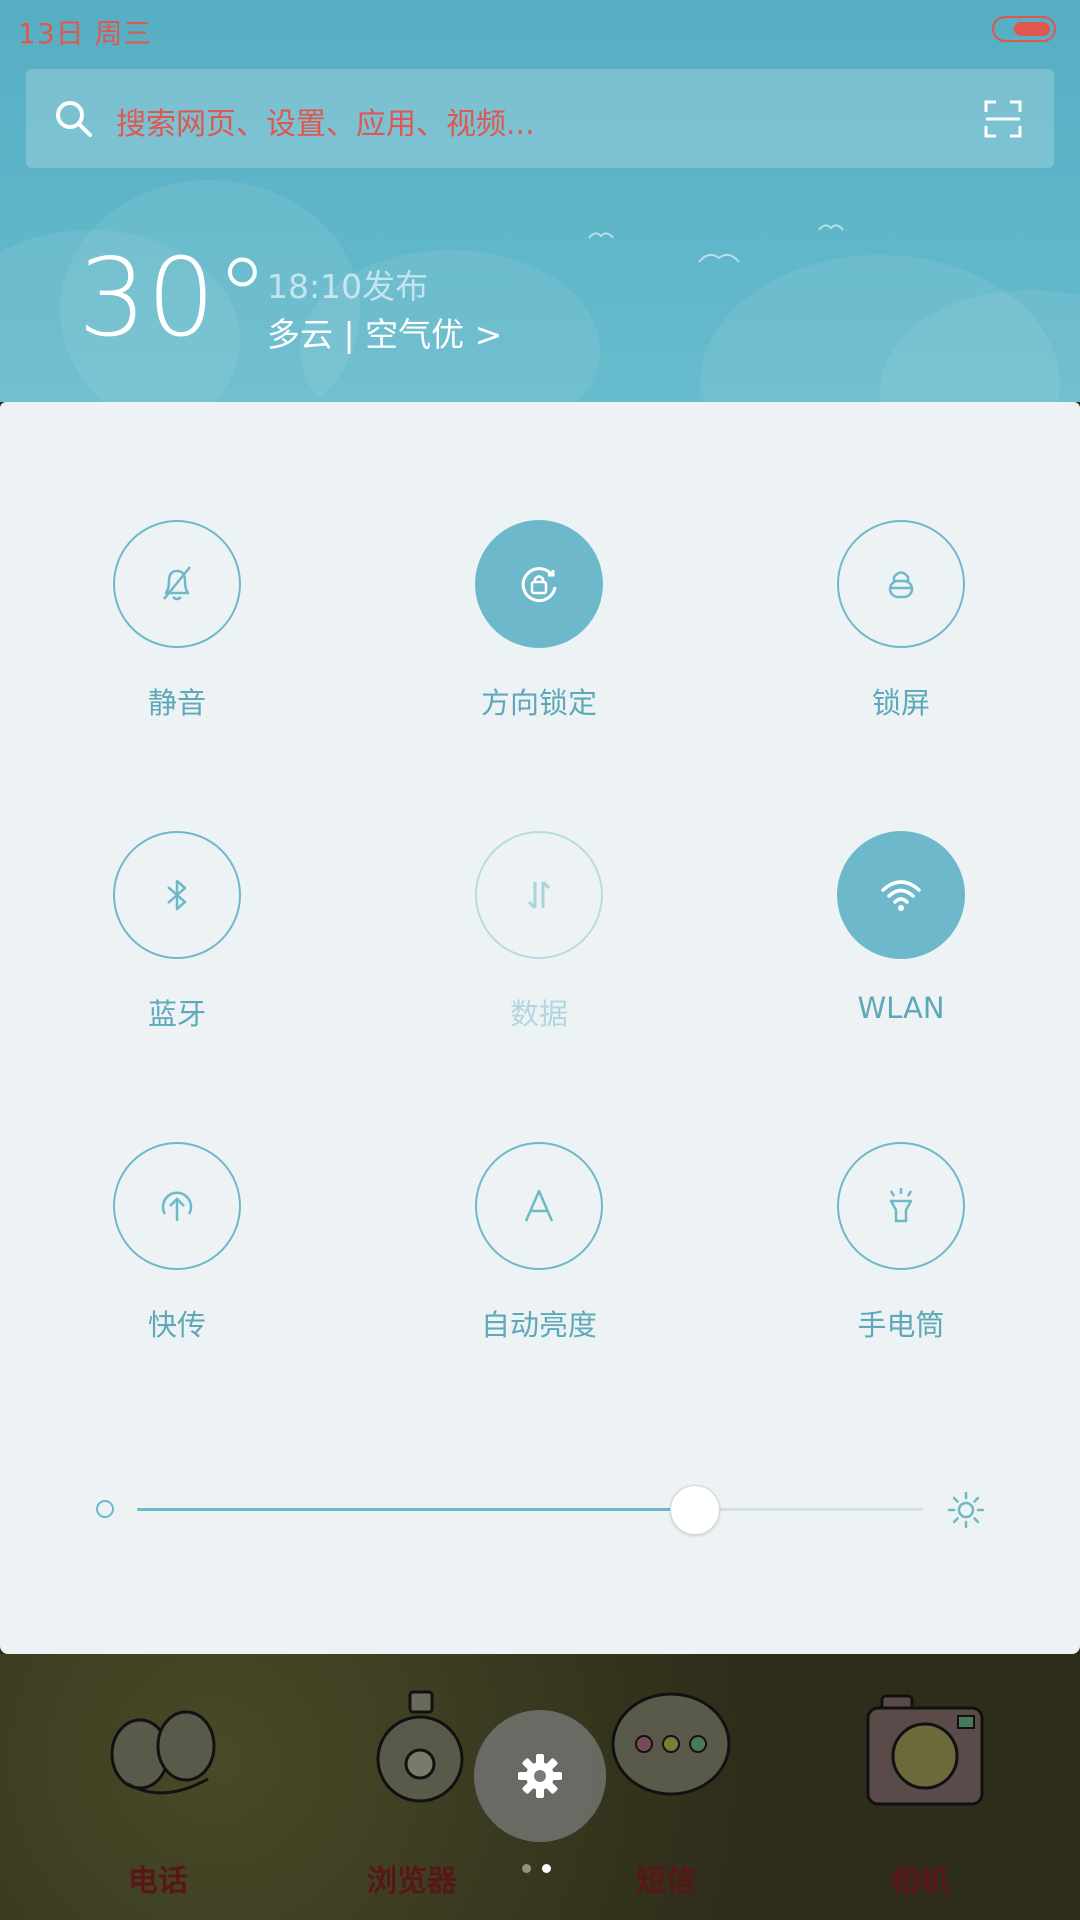 The width and height of the screenshot is (1080, 1920). I want to click on brightness-slider-thumb, so click(695, 1510).